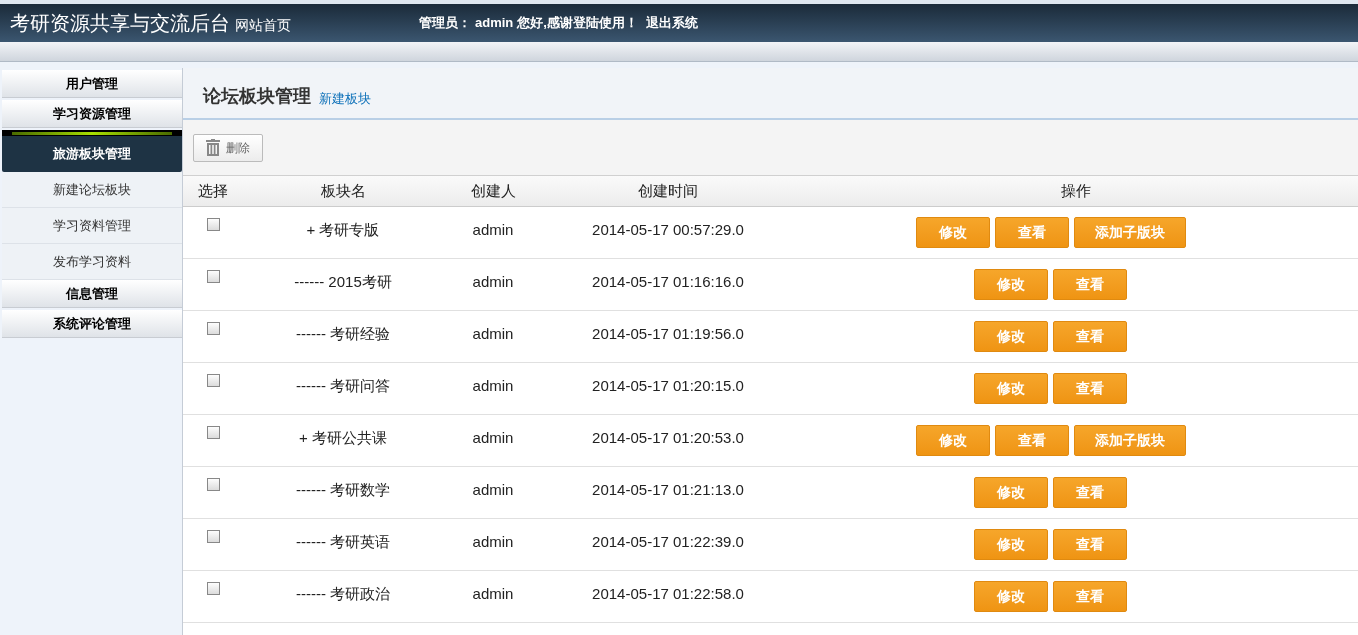 The width and height of the screenshot is (1358, 635). What do you see at coordinates (92, 324) in the screenshot?
I see `sidebar-group: 系统评论管理` at bounding box center [92, 324].